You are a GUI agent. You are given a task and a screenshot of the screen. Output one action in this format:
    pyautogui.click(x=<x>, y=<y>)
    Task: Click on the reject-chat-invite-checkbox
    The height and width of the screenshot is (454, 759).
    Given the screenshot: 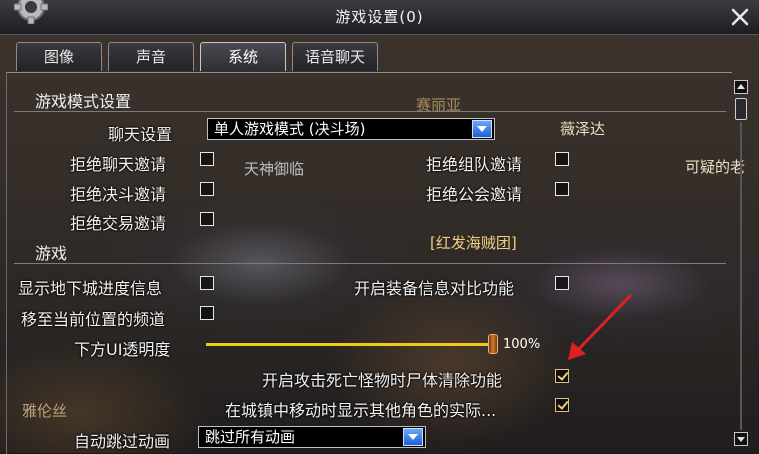 What is the action you would take?
    pyautogui.click(x=207, y=159)
    